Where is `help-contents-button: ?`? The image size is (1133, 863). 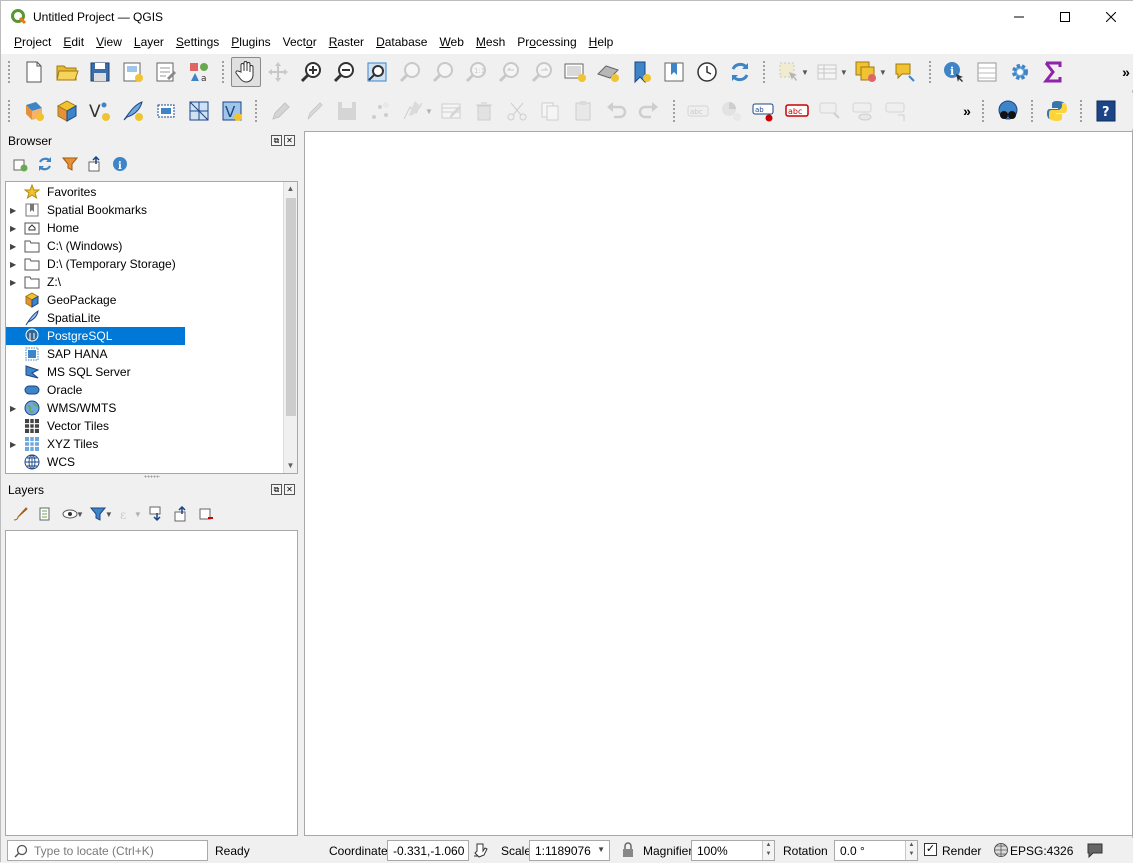 help-contents-button: ? is located at coordinates (1105, 111).